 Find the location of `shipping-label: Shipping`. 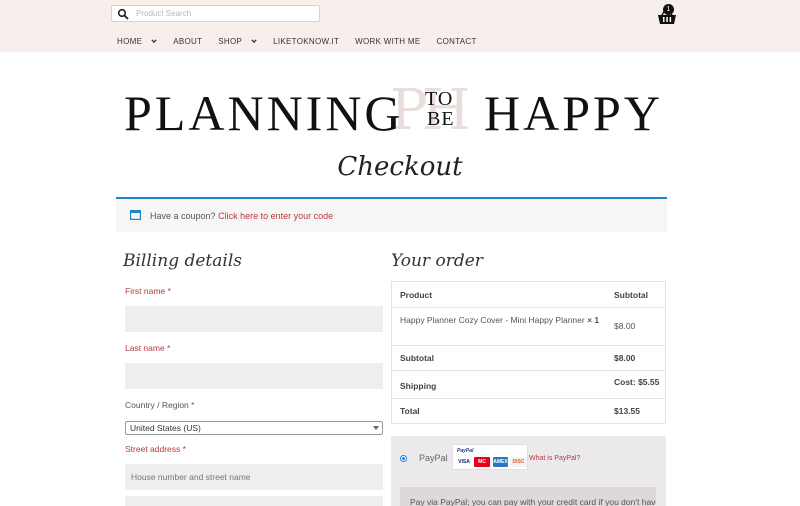

shipping-label: Shipping is located at coordinates (418, 386).